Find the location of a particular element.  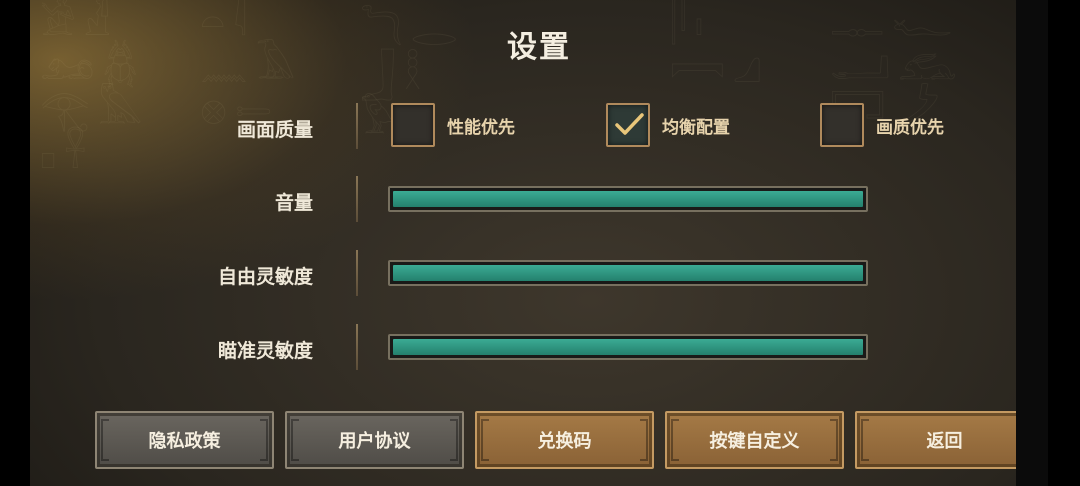

aim-sensitivity-label: 瞄准灵敏度 is located at coordinates (265, 351).